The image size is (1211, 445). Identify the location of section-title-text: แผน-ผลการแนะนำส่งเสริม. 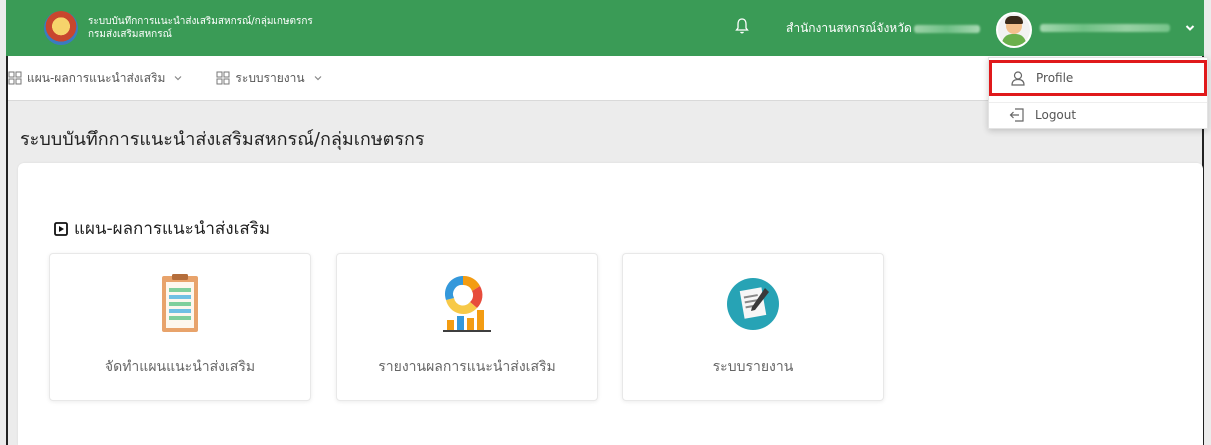
(172, 229).